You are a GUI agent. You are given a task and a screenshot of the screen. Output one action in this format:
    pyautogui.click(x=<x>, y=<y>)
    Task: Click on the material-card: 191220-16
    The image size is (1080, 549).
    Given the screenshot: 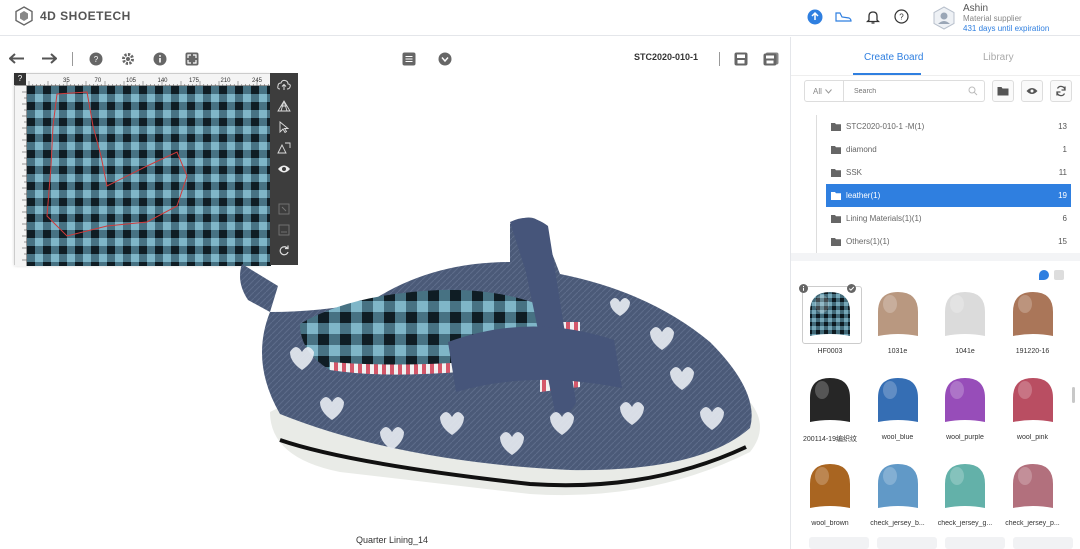 What is the action you would take?
    pyautogui.click(x=1033, y=324)
    